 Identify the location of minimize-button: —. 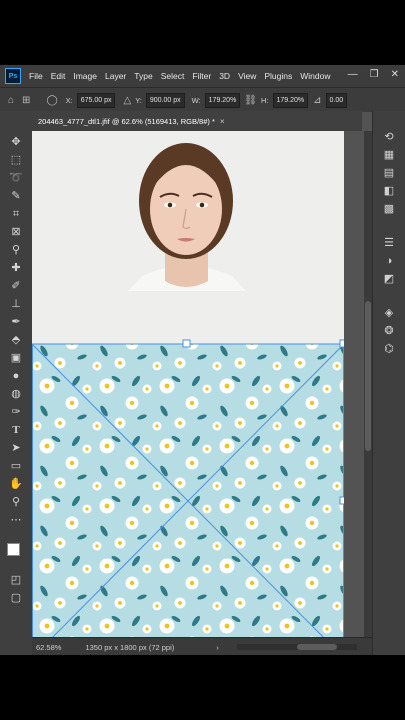
(353, 74).